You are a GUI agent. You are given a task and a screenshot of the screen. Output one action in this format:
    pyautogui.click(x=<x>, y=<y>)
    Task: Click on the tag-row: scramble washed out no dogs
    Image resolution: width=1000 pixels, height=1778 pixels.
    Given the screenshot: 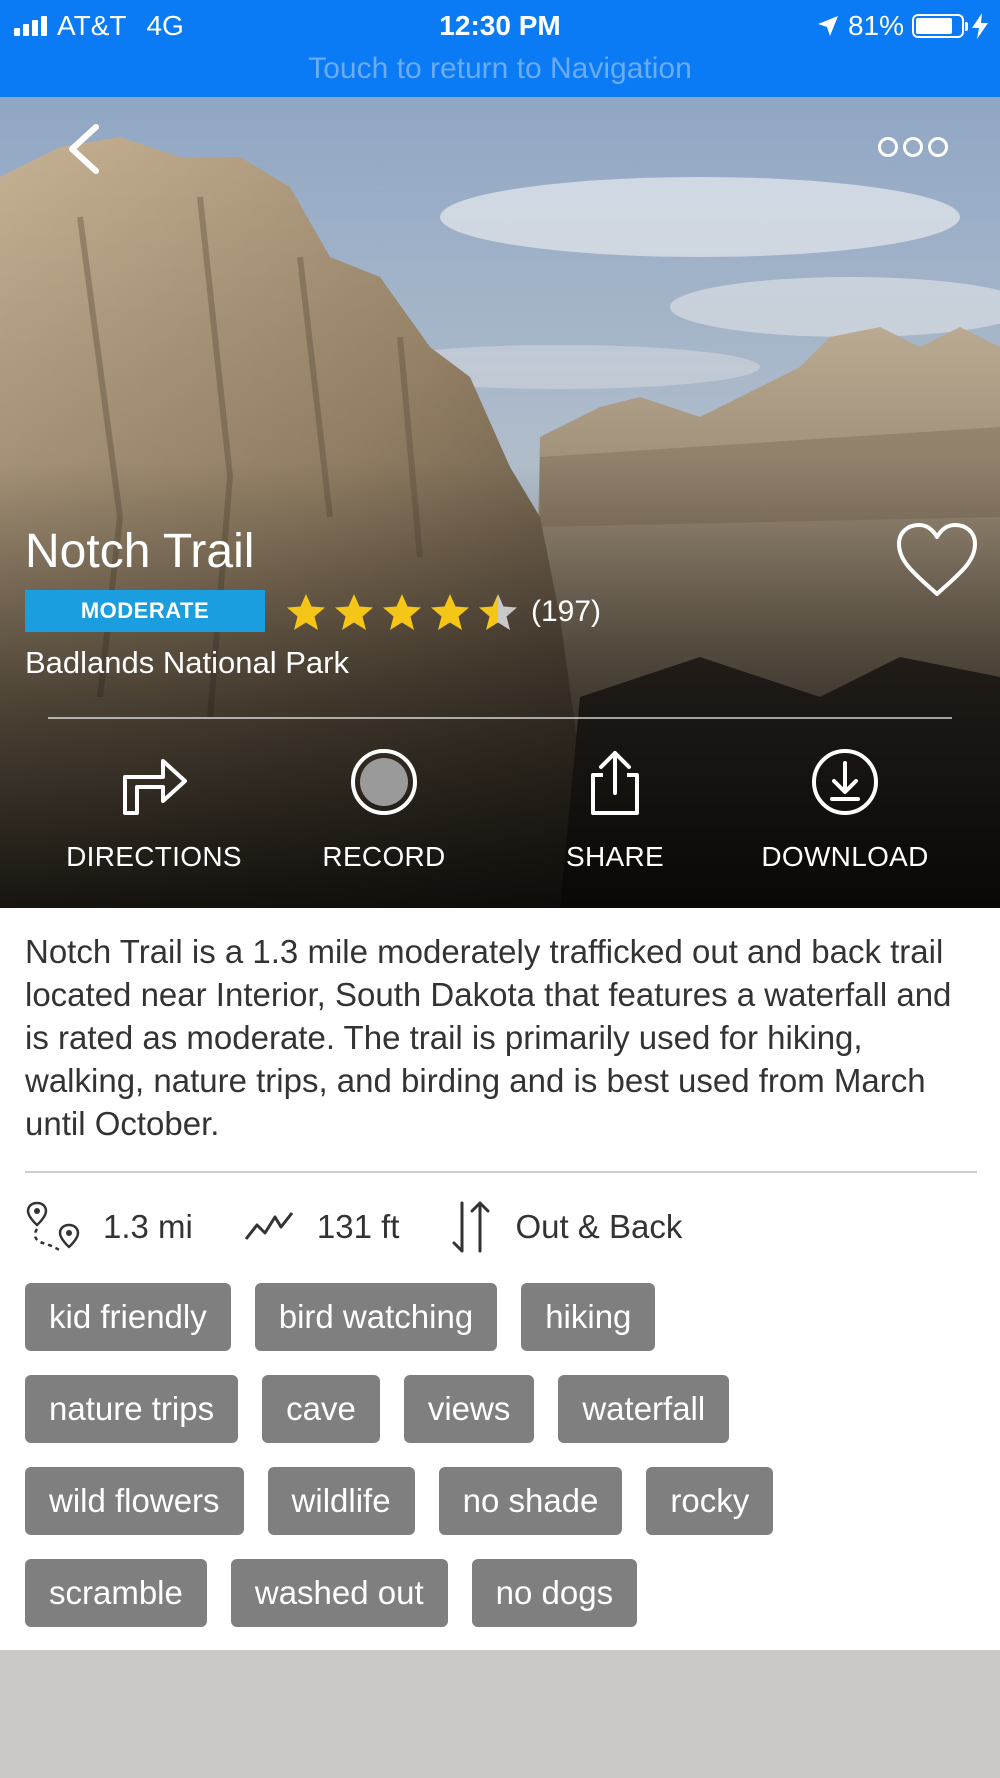 What is the action you would take?
    pyautogui.click(x=505, y=1593)
    